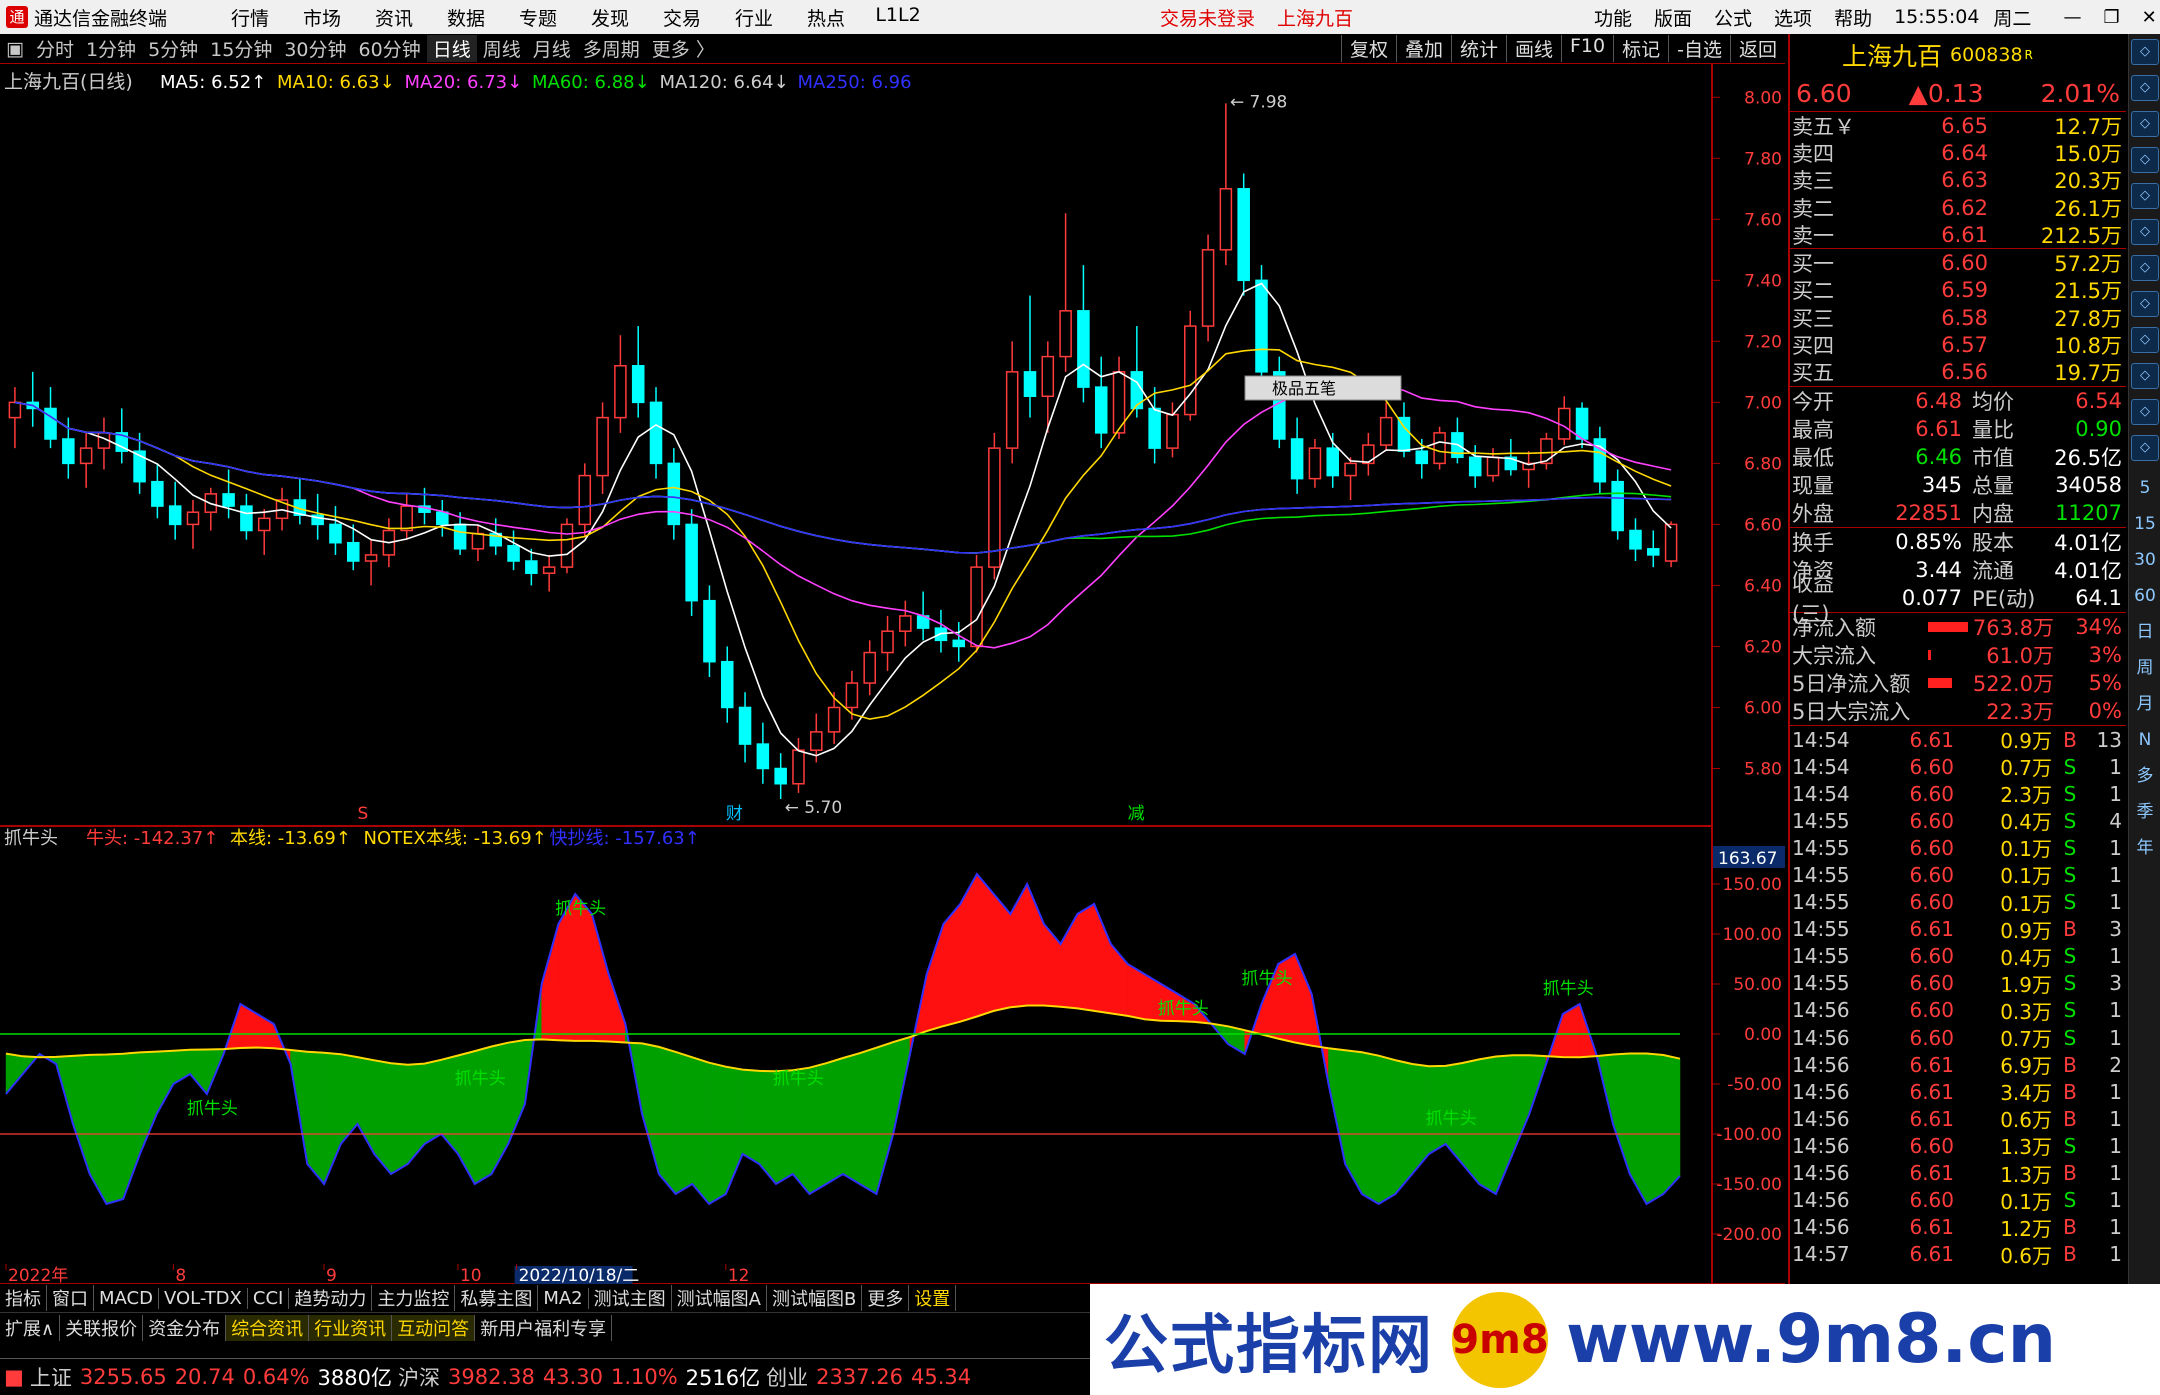  What do you see at coordinates (2145, 776) in the screenshot?
I see `period-side-button-4: 多` at bounding box center [2145, 776].